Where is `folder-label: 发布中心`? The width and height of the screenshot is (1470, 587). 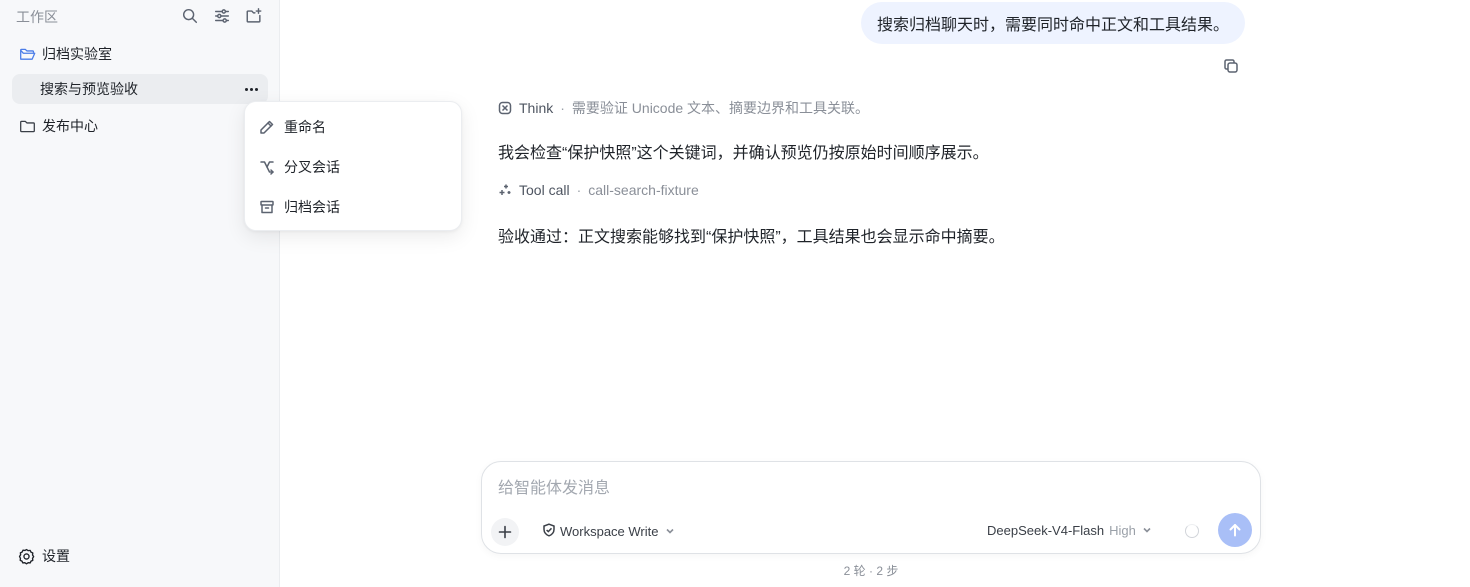 folder-label: 发布中心 is located at coordinates (70, 126).